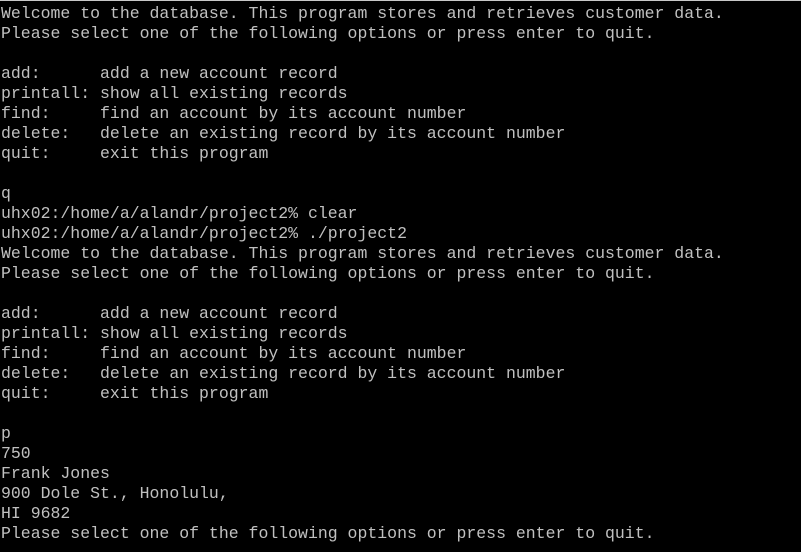 This screenshot has height=552, width=801. What do you see at coordinates (179, 213) in the screenshot?
I see `shell-prompt-line: uhx02:/home/a/alandr/project2% clear` at bounding box center [179, 213].